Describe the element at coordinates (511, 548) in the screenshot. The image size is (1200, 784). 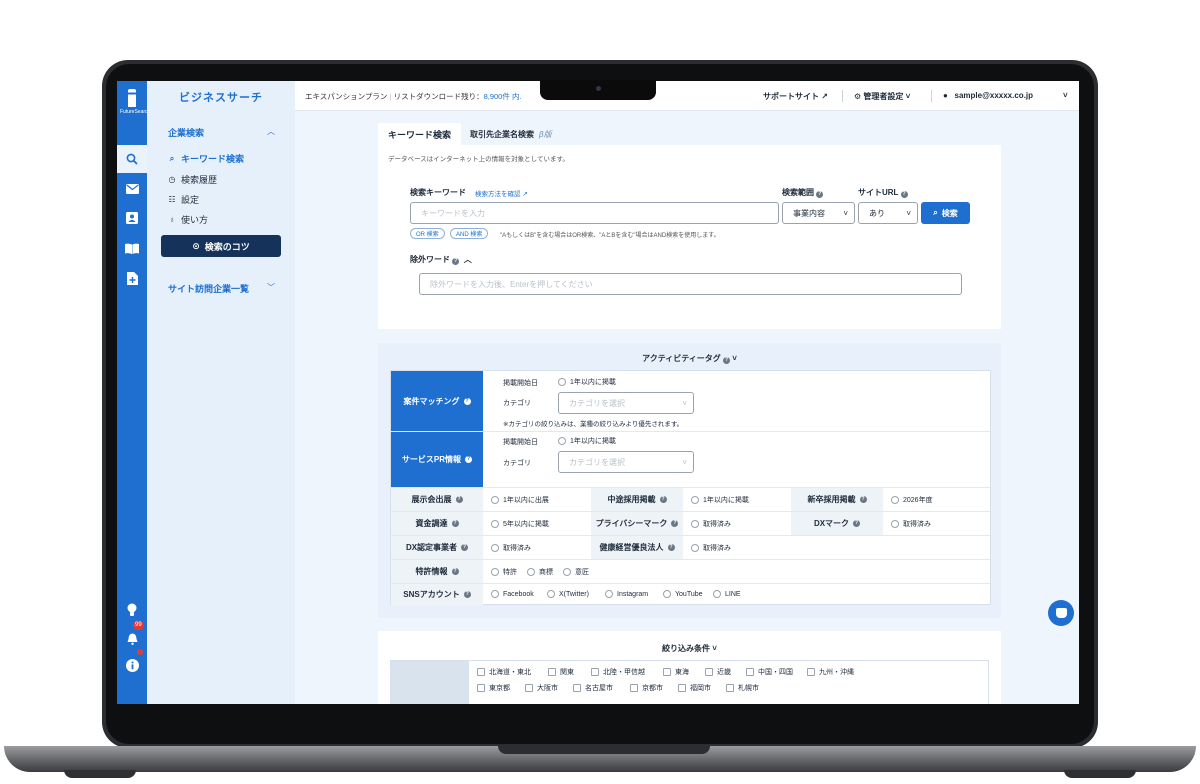
I see `dx-cert-radio: 取得済み` at that location.